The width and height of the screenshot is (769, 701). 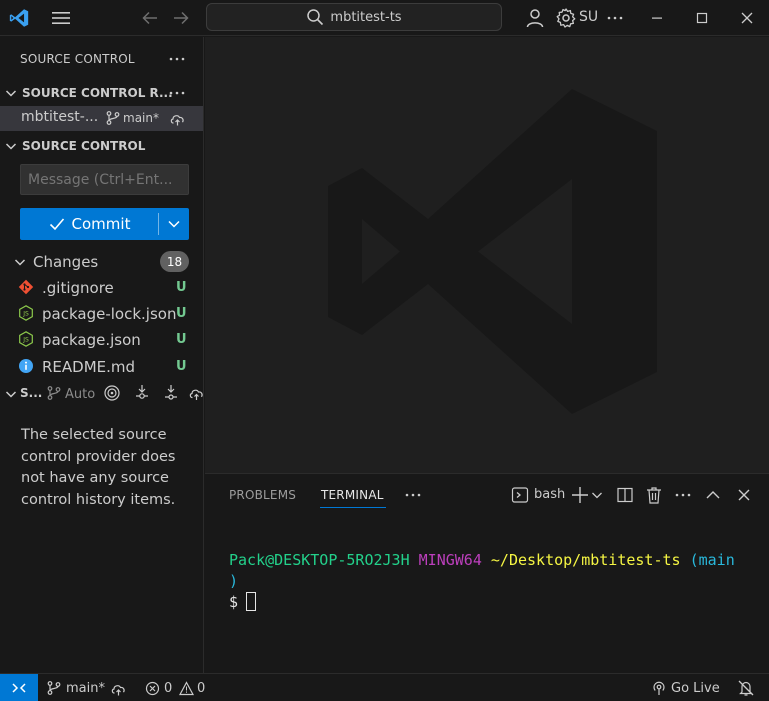 I want to click on repository-branch: main*, so click(x=141, y=118).